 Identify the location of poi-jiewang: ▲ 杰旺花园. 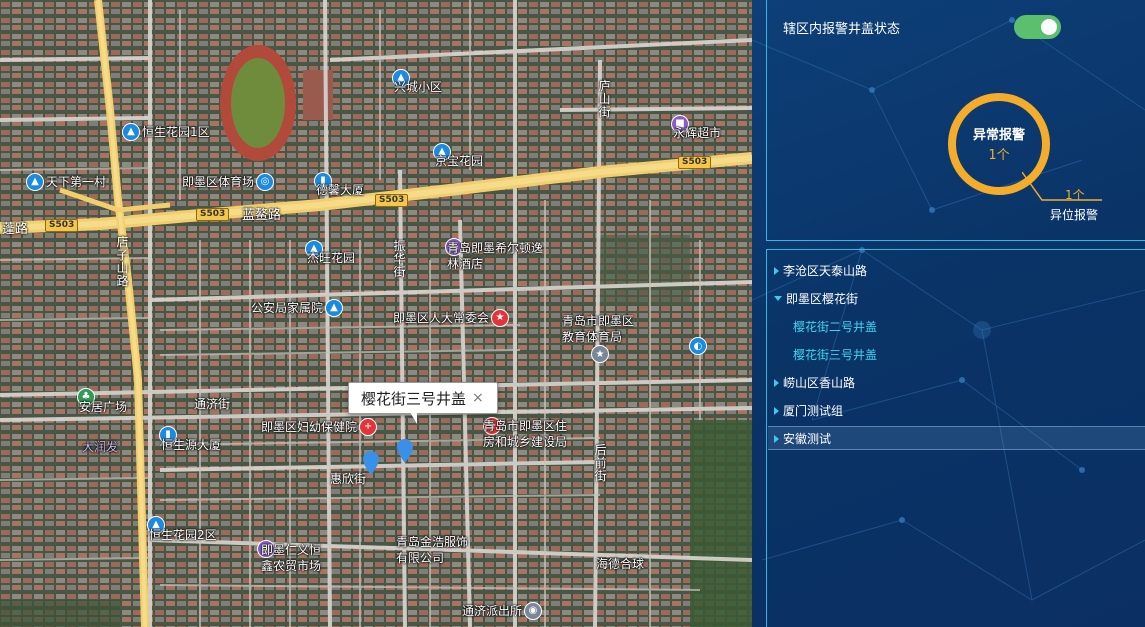
(330, 248).